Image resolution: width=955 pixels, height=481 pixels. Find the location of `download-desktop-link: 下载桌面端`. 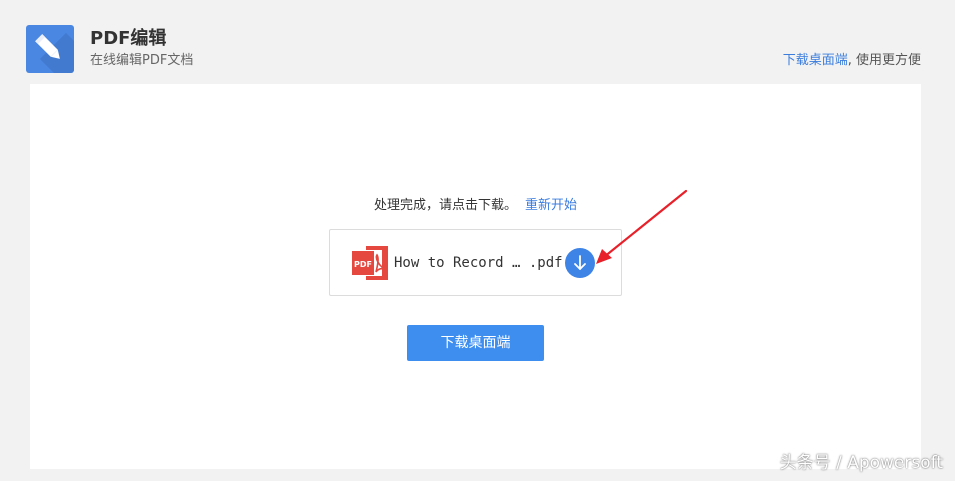

download-desktop-link: 下载桌面端 is located at coordinates (815, 60).